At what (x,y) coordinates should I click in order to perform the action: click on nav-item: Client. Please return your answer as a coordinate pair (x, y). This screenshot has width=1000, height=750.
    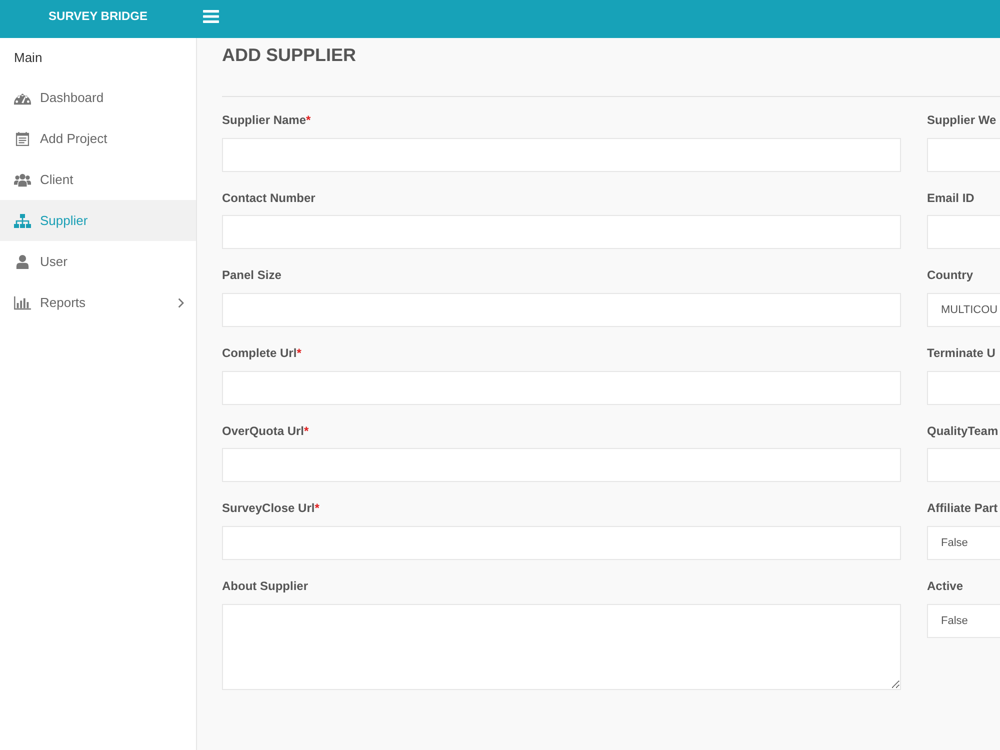
    Looking at the image, I should click on (98, 179).